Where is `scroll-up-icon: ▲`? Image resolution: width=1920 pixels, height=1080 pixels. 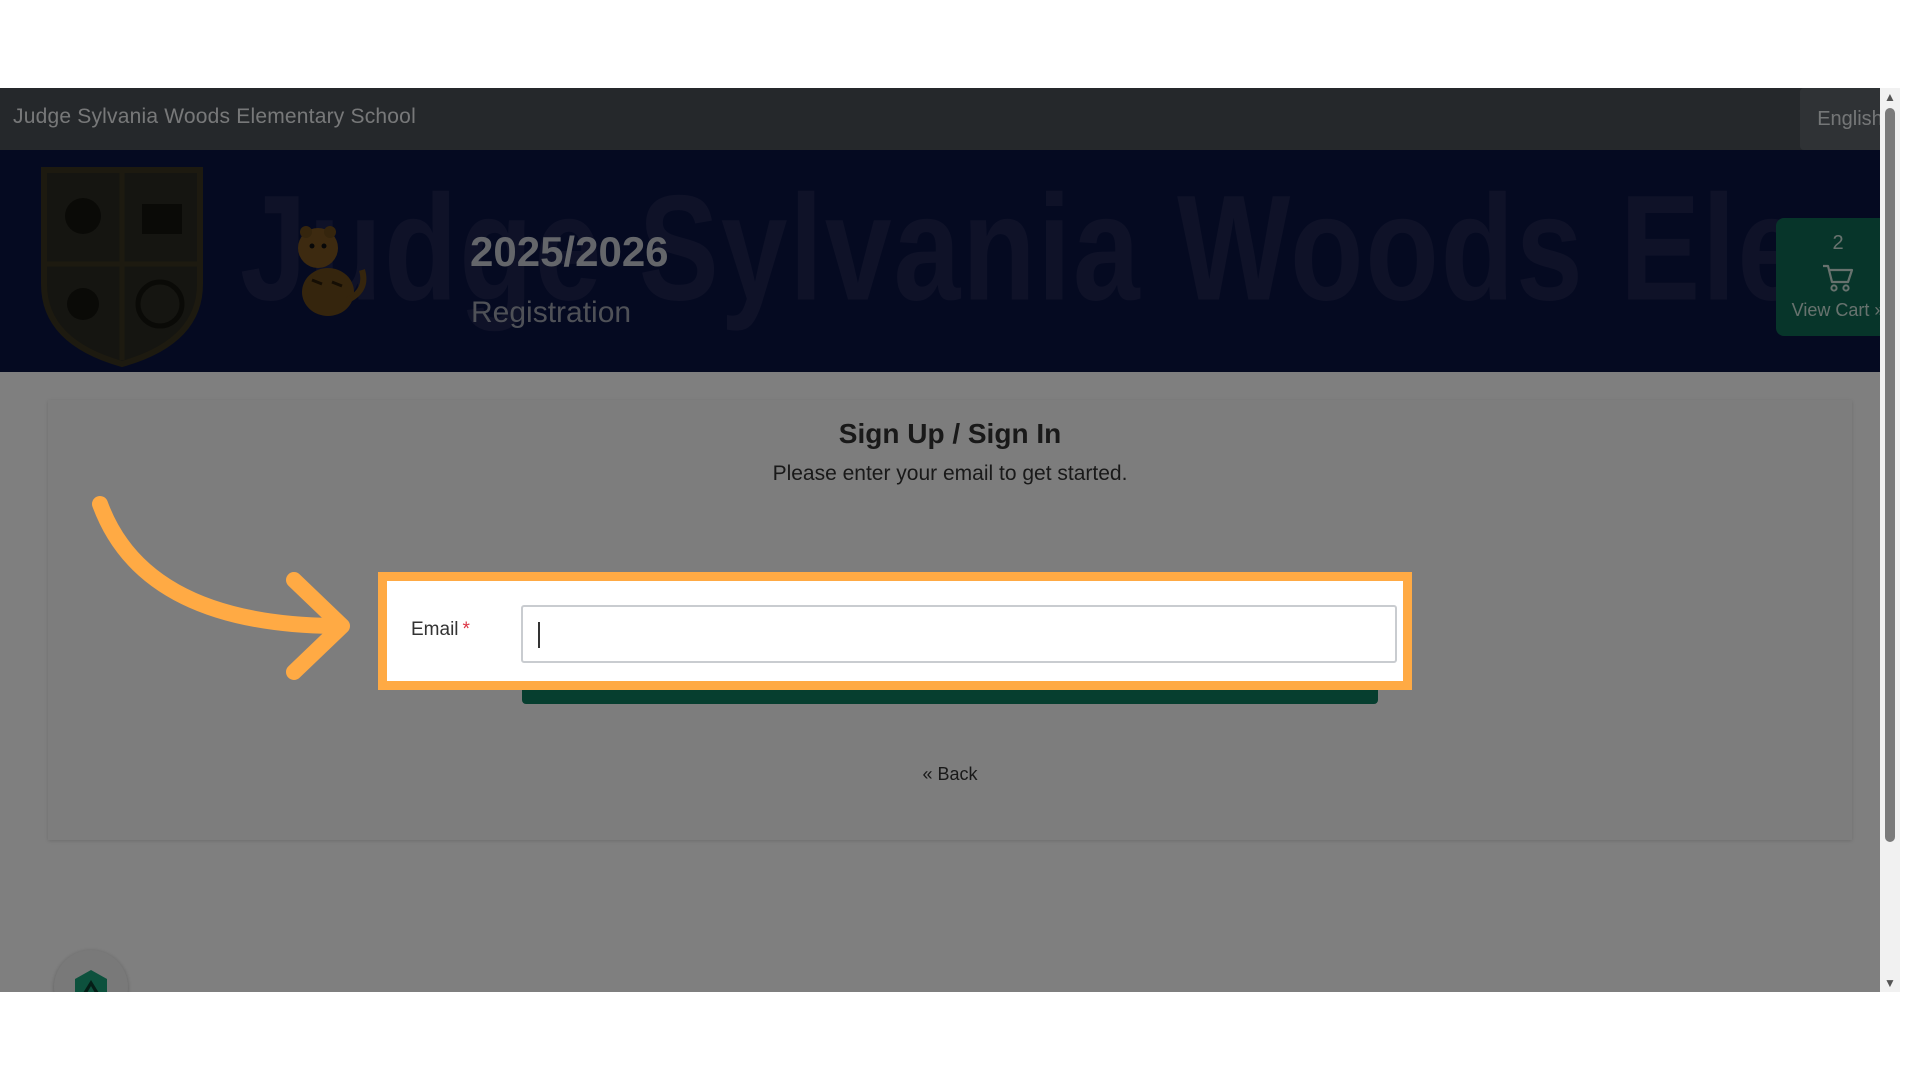 scroll-up-icon: ▲ is located at coordinates (1890, 97).